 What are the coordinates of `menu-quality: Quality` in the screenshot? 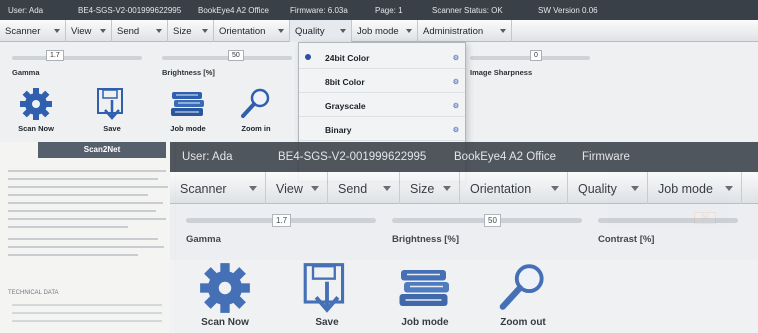 It's located at (321, 31).